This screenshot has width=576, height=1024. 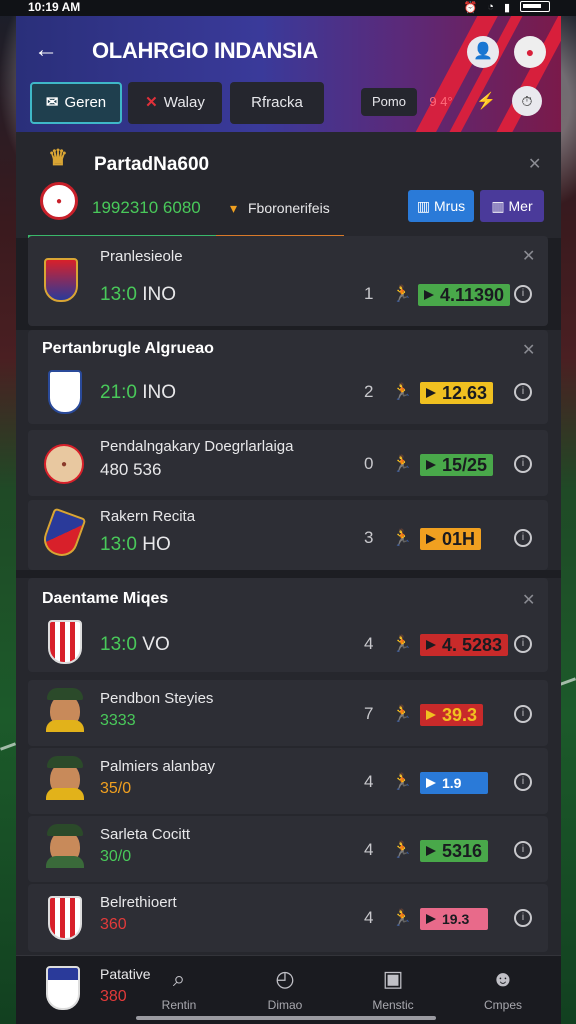 I want to click on compass-icon: ◴, so click(x=285, y=978).